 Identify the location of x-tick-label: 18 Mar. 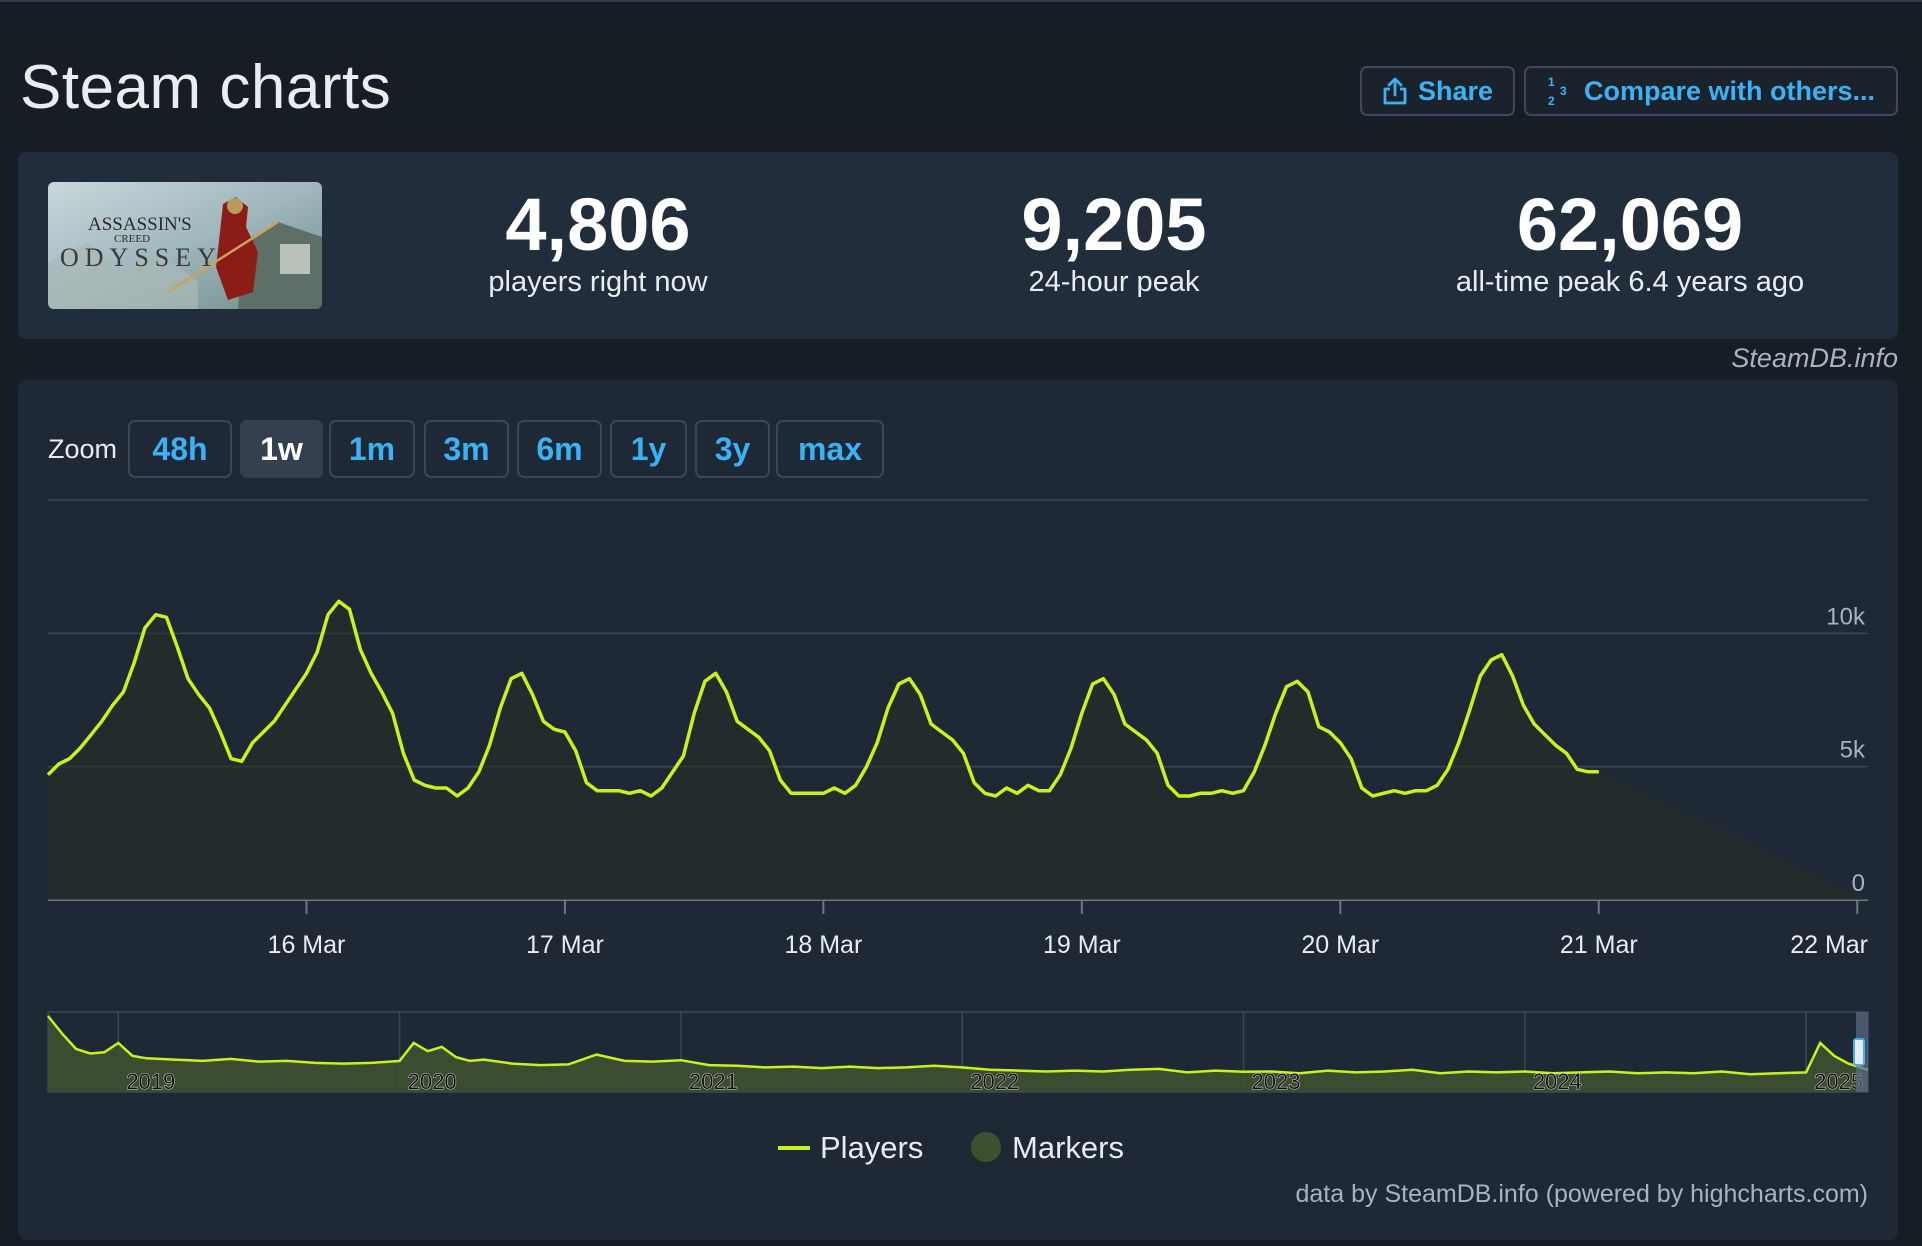
(823, 945).